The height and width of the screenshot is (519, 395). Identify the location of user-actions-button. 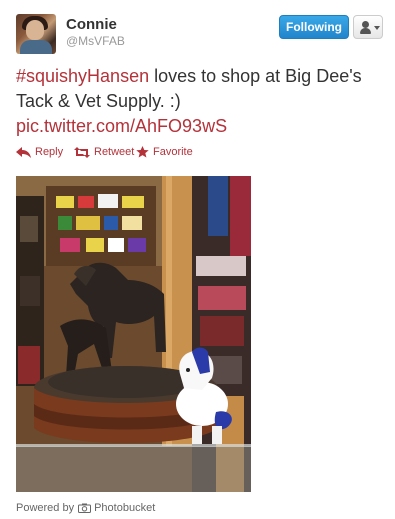
(368, 27).